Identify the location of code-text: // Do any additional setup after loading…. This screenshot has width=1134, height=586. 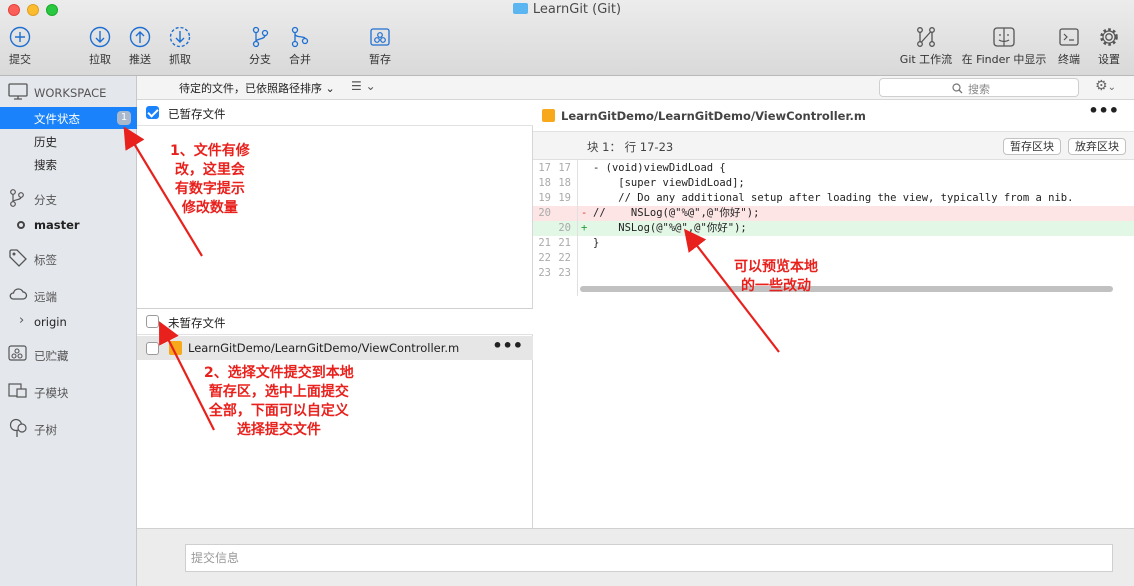
(833, 198).